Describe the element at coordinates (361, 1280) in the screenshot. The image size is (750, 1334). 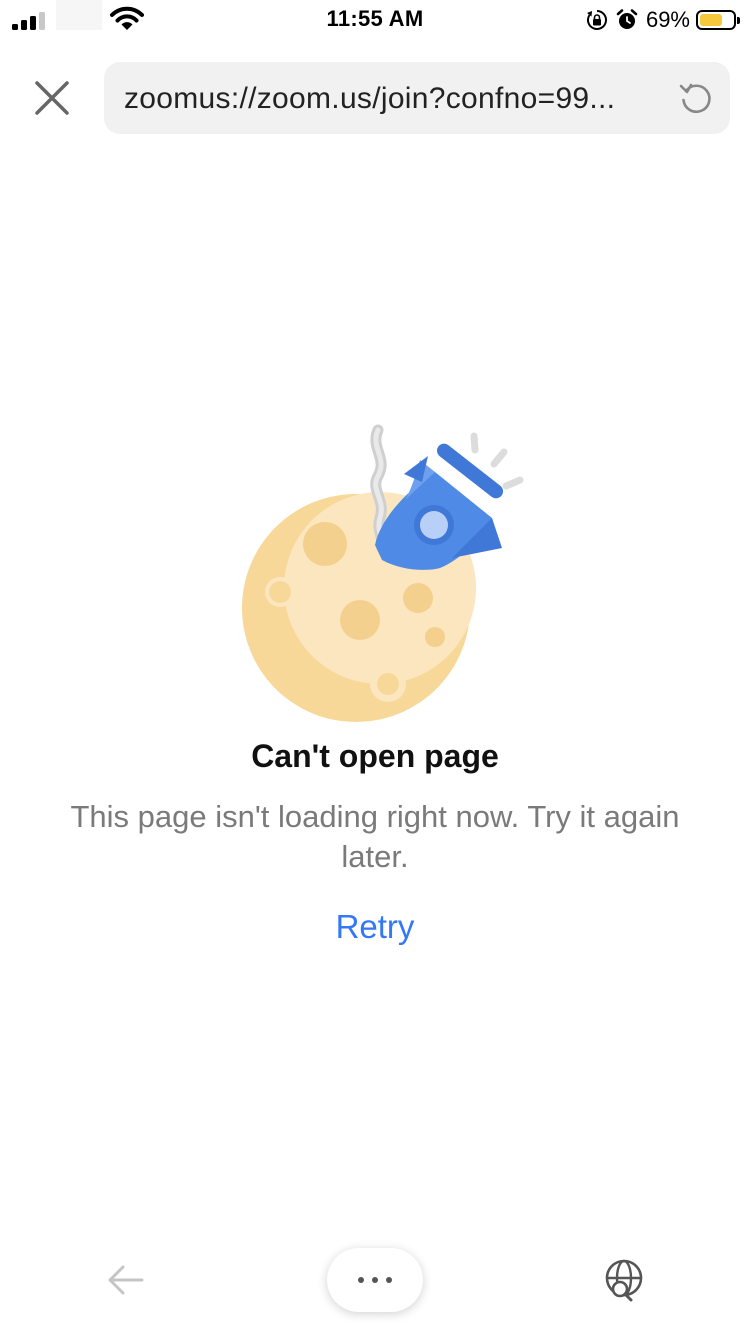
I see `more-options-icon` at that location.